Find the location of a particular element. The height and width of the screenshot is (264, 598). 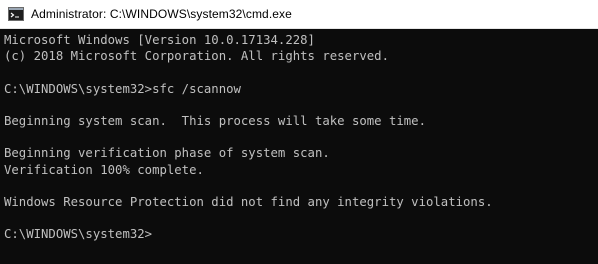

console-line: Verification 100% complete. is located at coordinates (104, 169).